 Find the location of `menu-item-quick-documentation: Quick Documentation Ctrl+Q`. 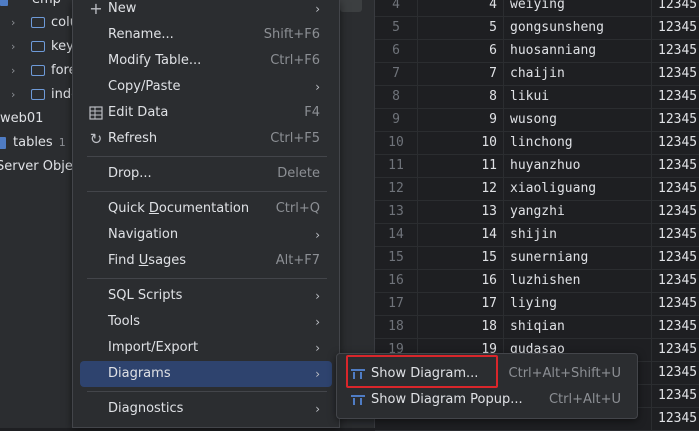

menu-item-quick-documentation: Quick Documentation Ctrl+Q is located at coordinates (206, 209).